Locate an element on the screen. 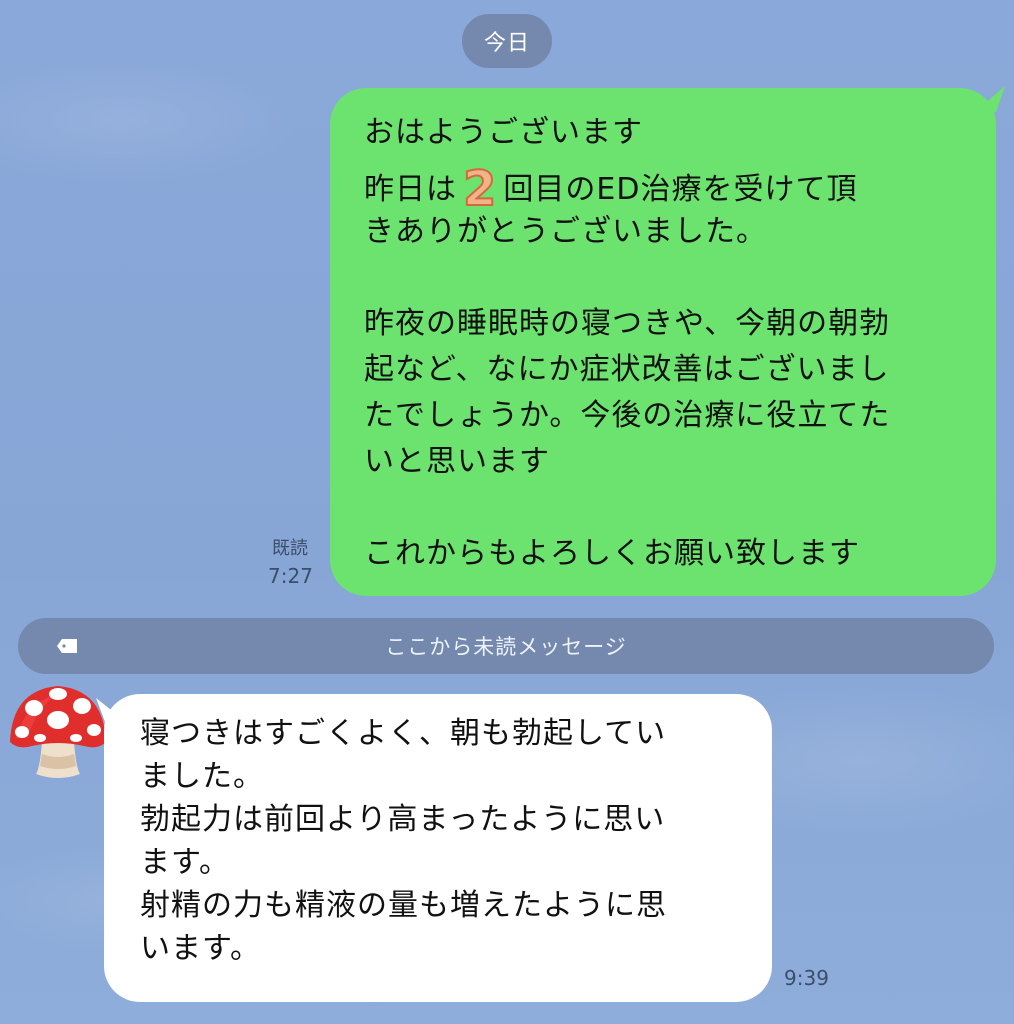 The height and width of the screenshot is (1024, 1014). message-line: います。 is located at coordinates (200, 948).